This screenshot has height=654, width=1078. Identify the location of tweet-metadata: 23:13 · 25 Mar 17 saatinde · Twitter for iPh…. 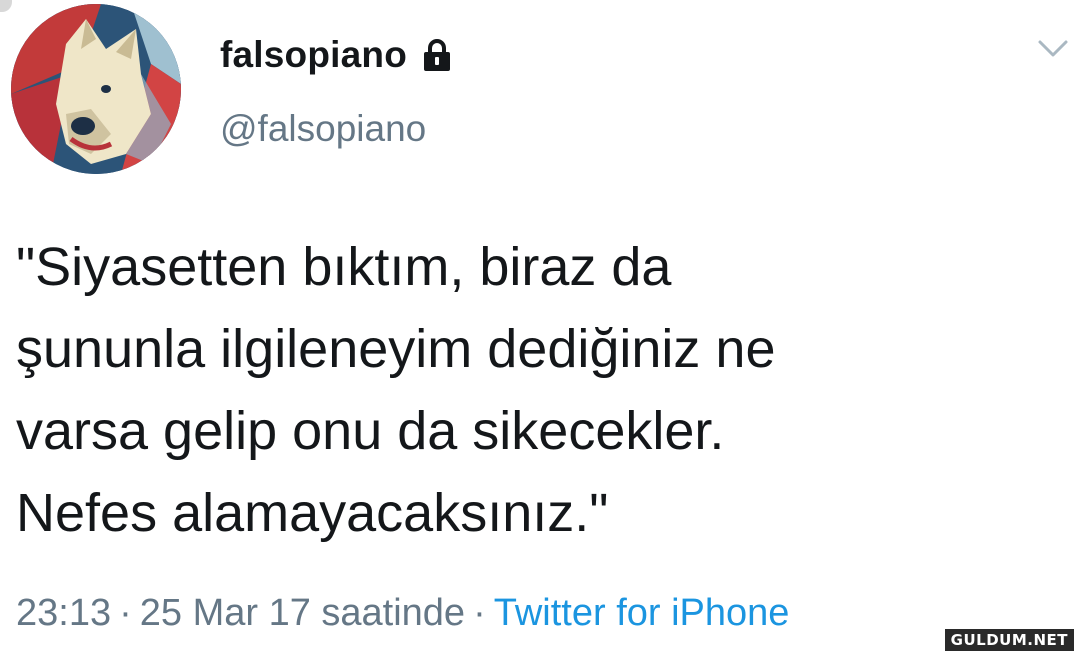
(402, 613).